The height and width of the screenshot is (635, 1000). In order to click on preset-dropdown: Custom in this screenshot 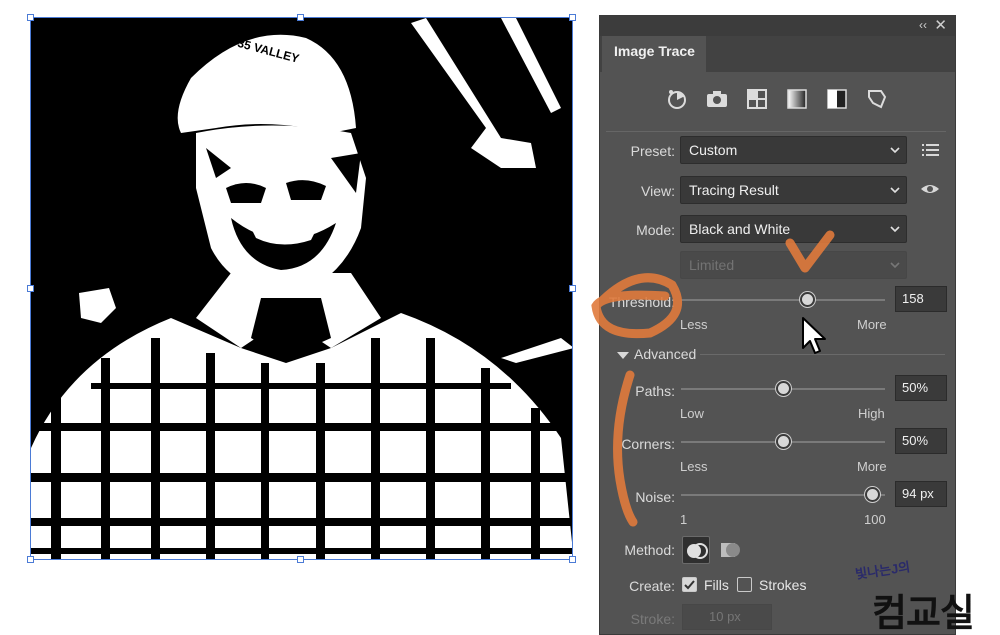, I will do `click(793, 150)`.